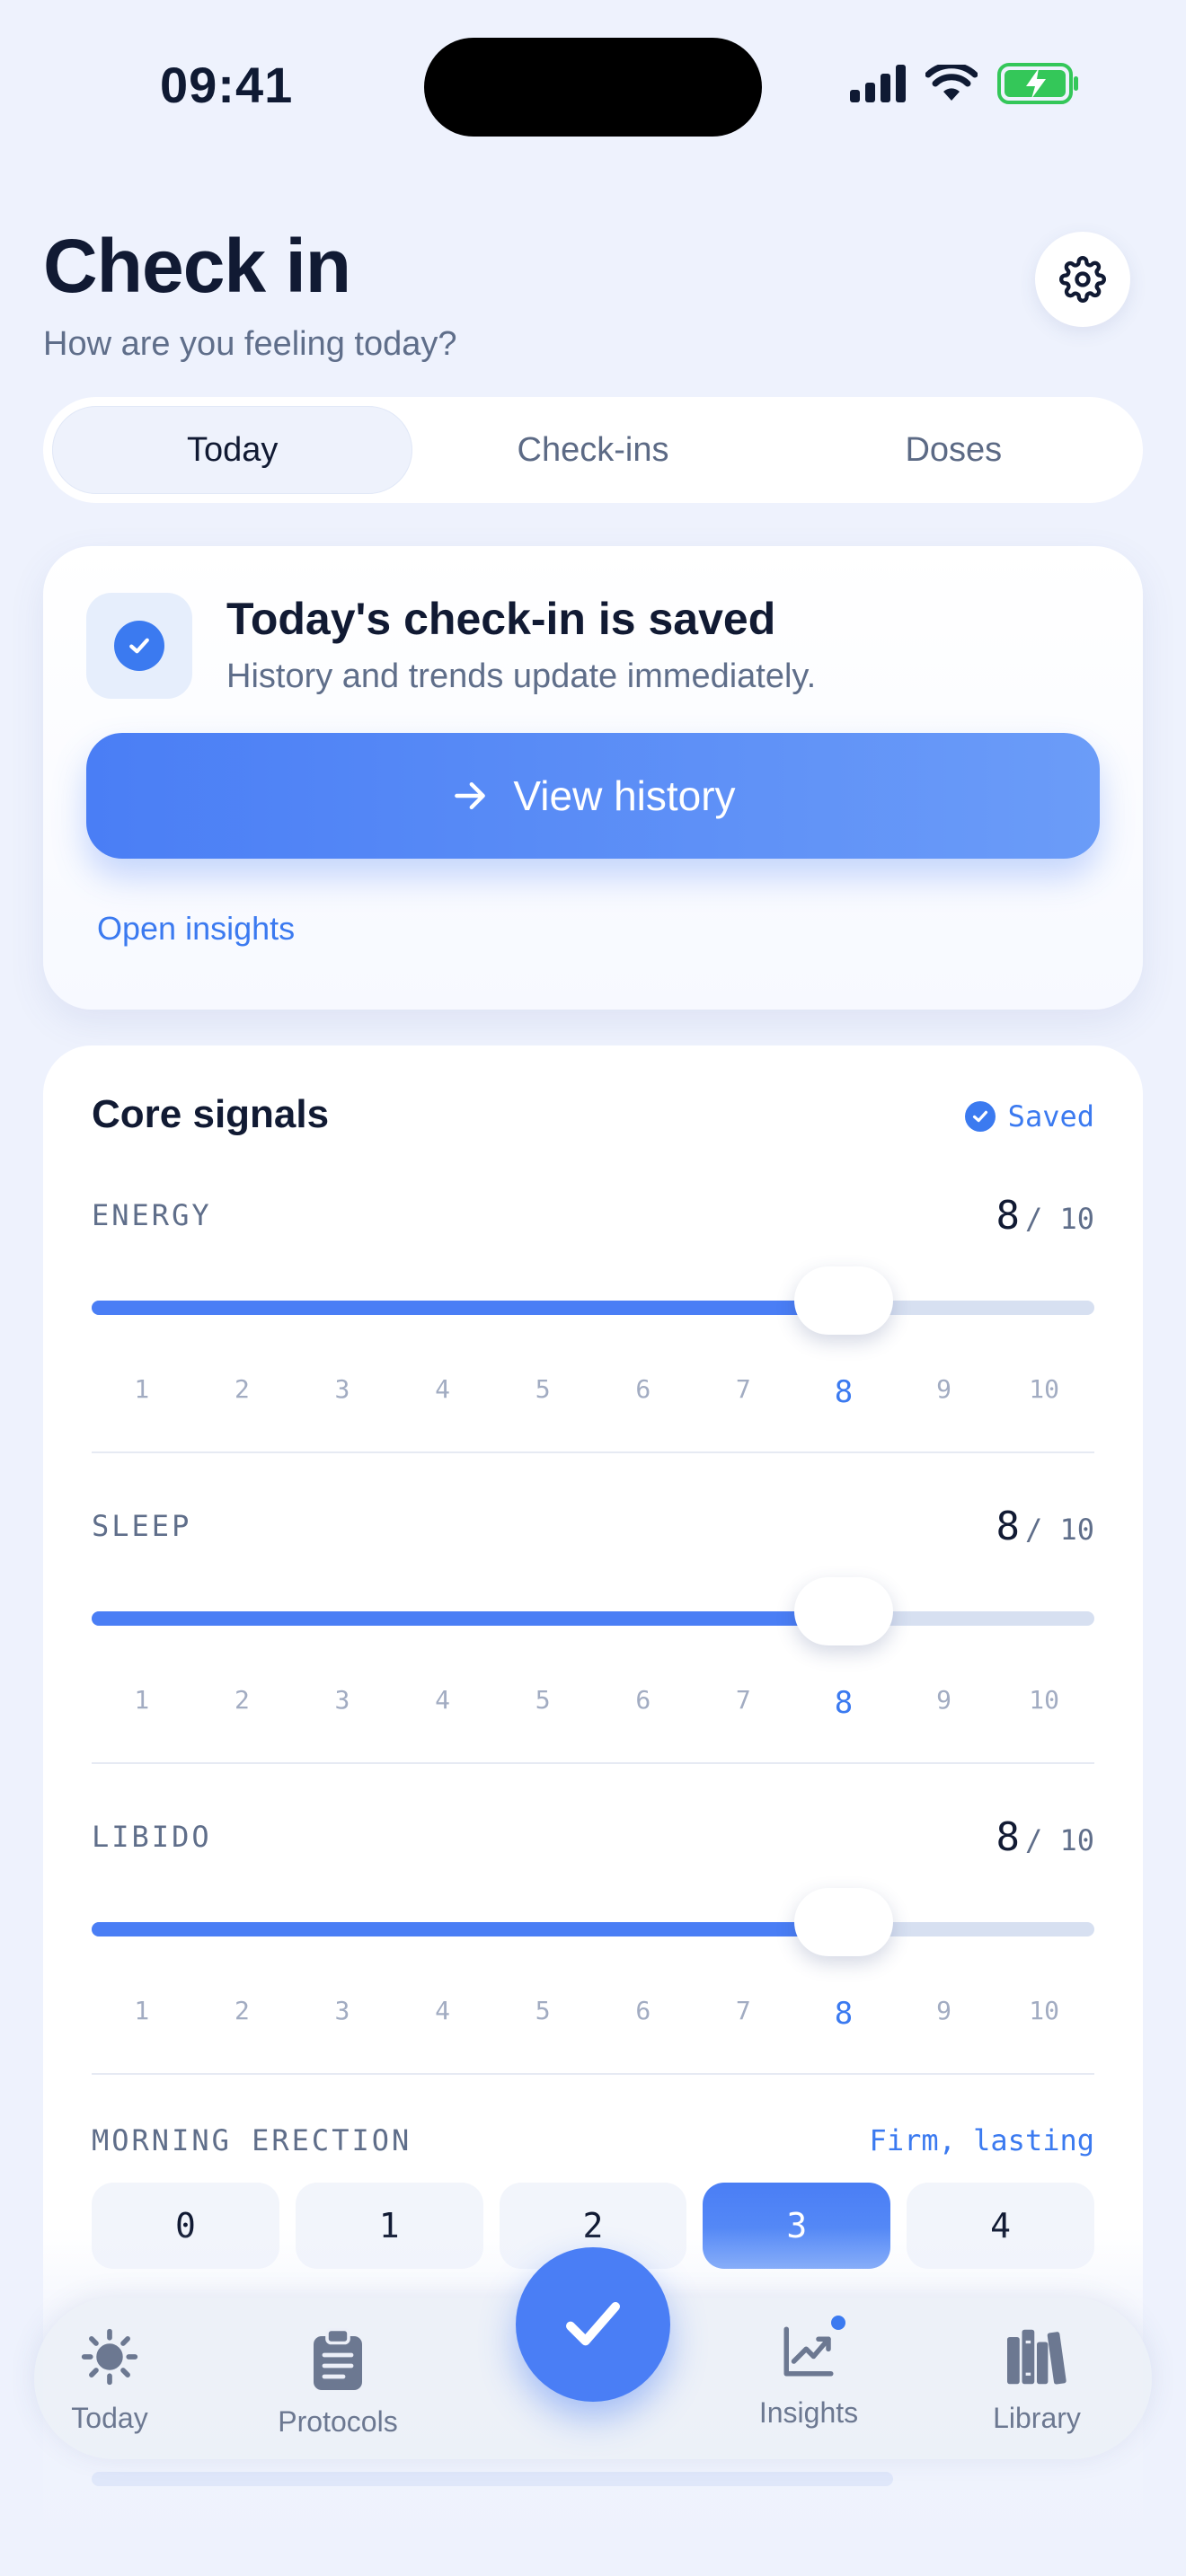  I want to click on libido-slider, so click(593, 1922).